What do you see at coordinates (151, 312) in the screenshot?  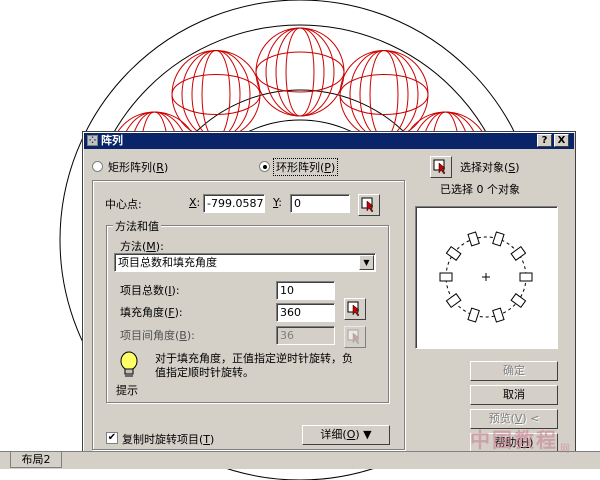 I see `fill-angle-label: 填充角度(F):` at bounding box center [151, 312].